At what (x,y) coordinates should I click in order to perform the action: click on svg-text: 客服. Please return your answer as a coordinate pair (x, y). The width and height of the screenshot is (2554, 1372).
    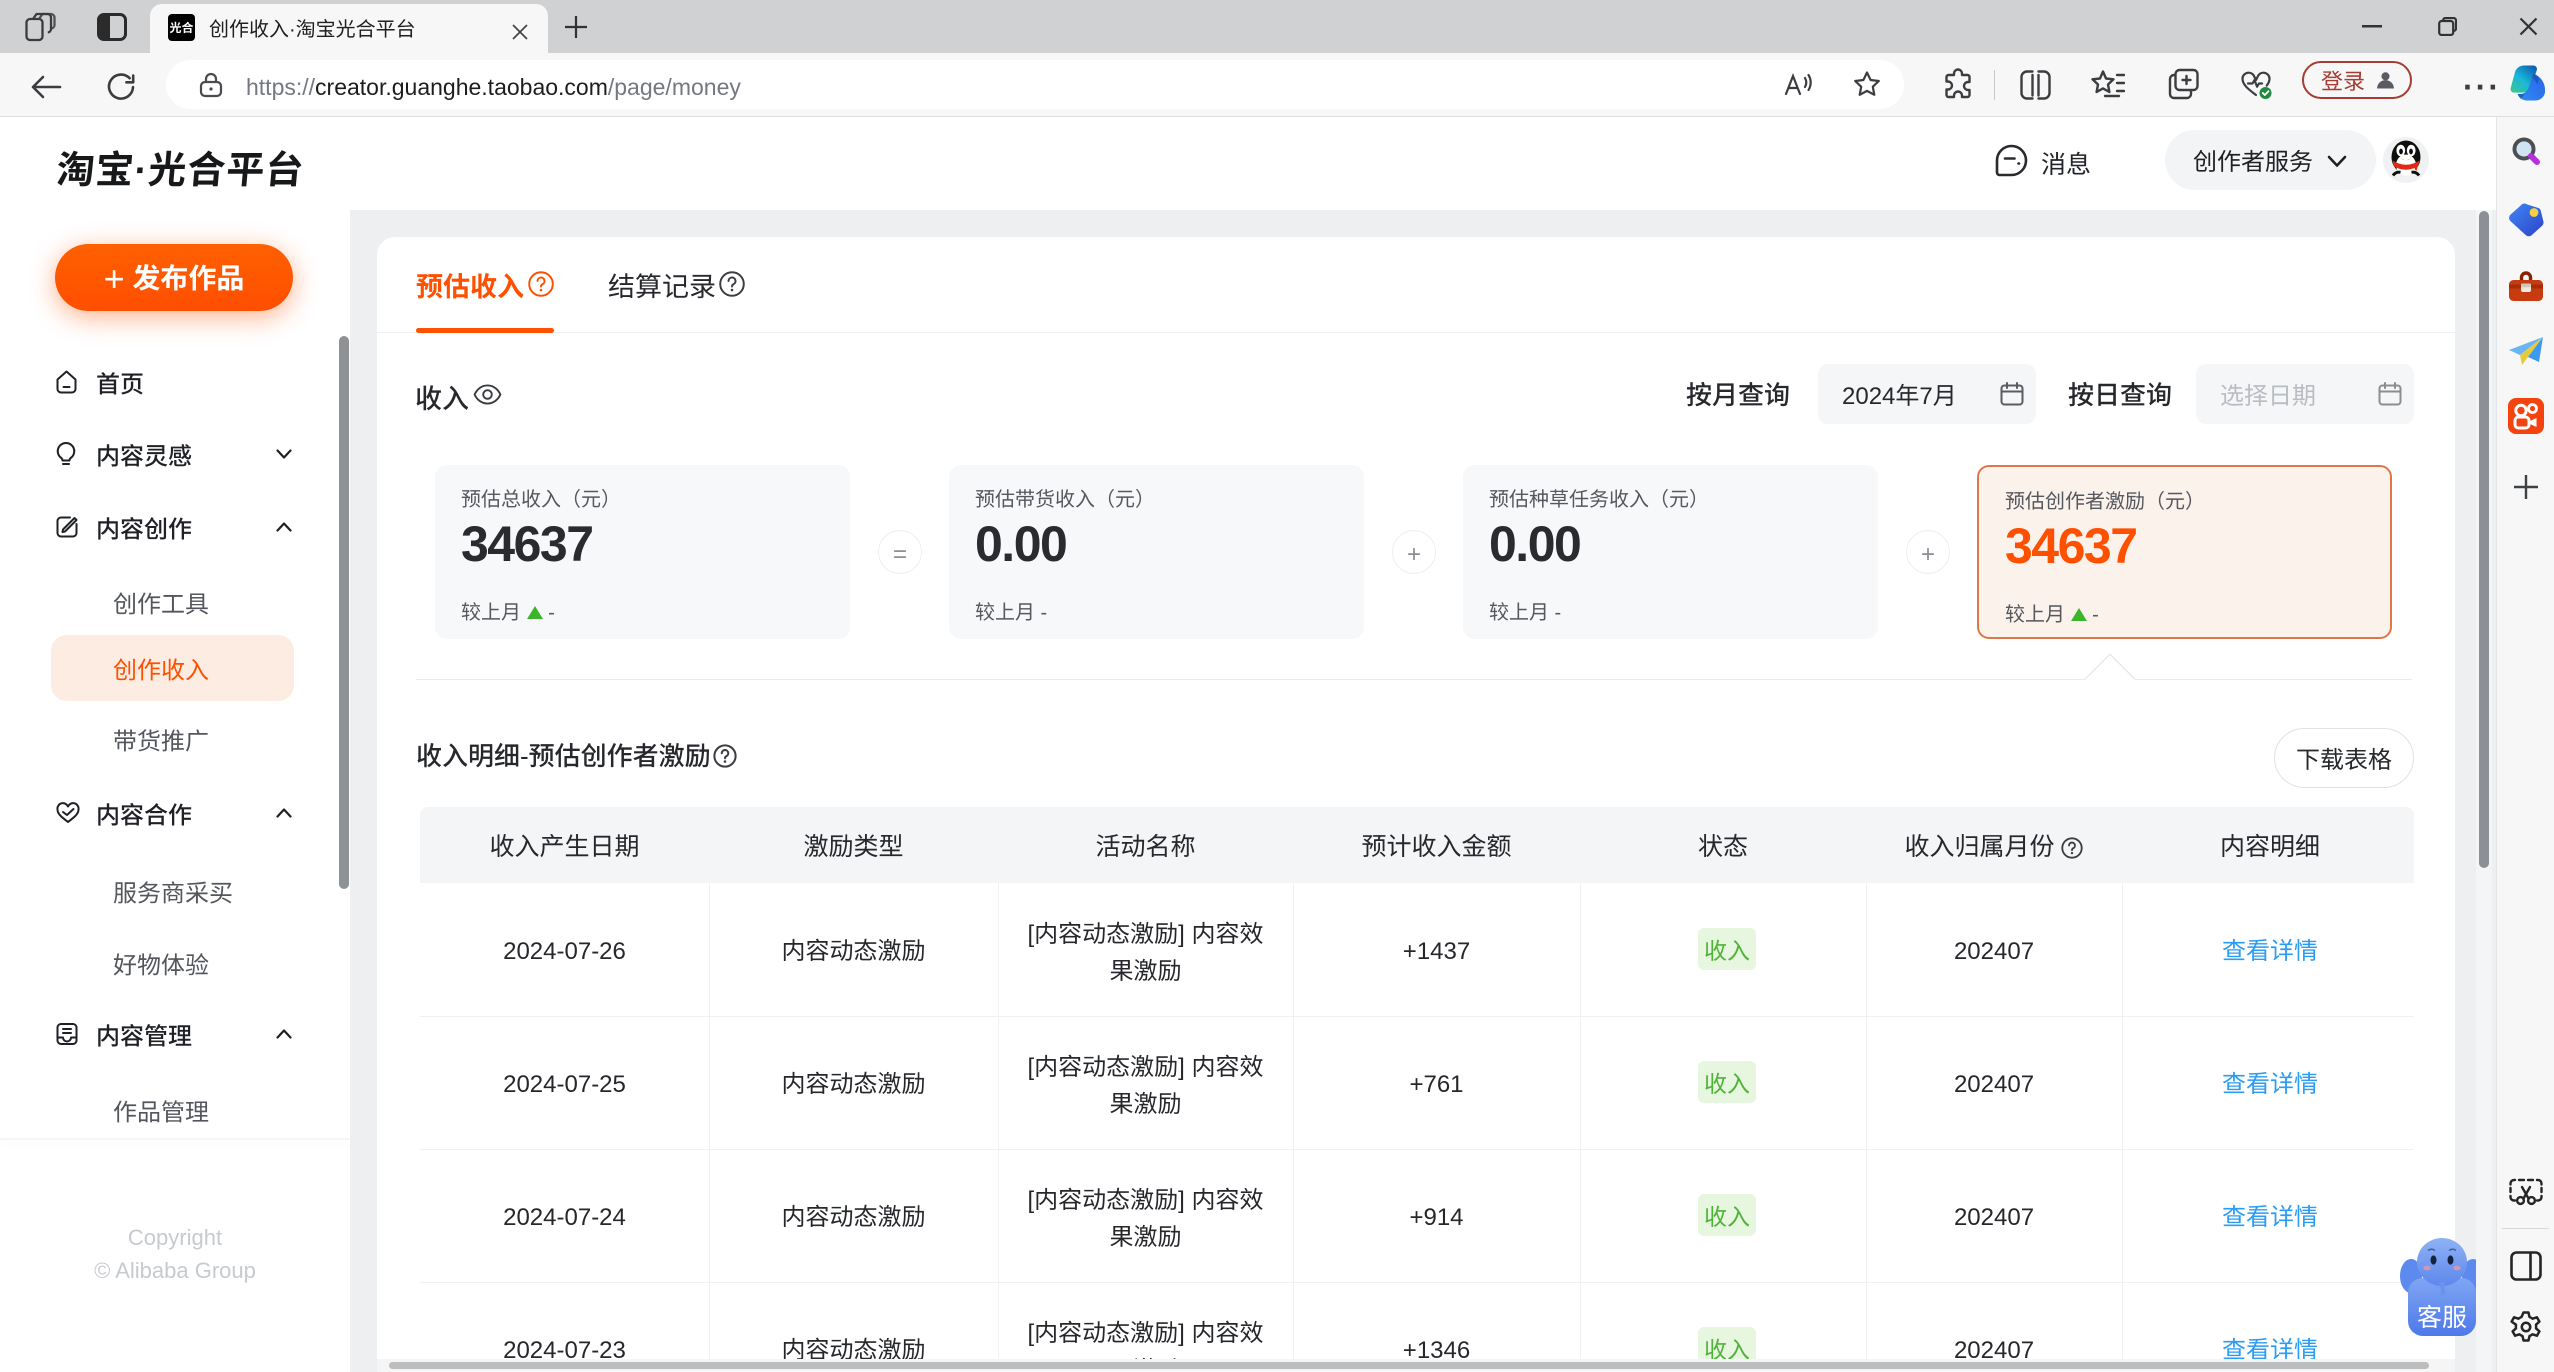
    Looking at the image, I should click on (2442, 1316).